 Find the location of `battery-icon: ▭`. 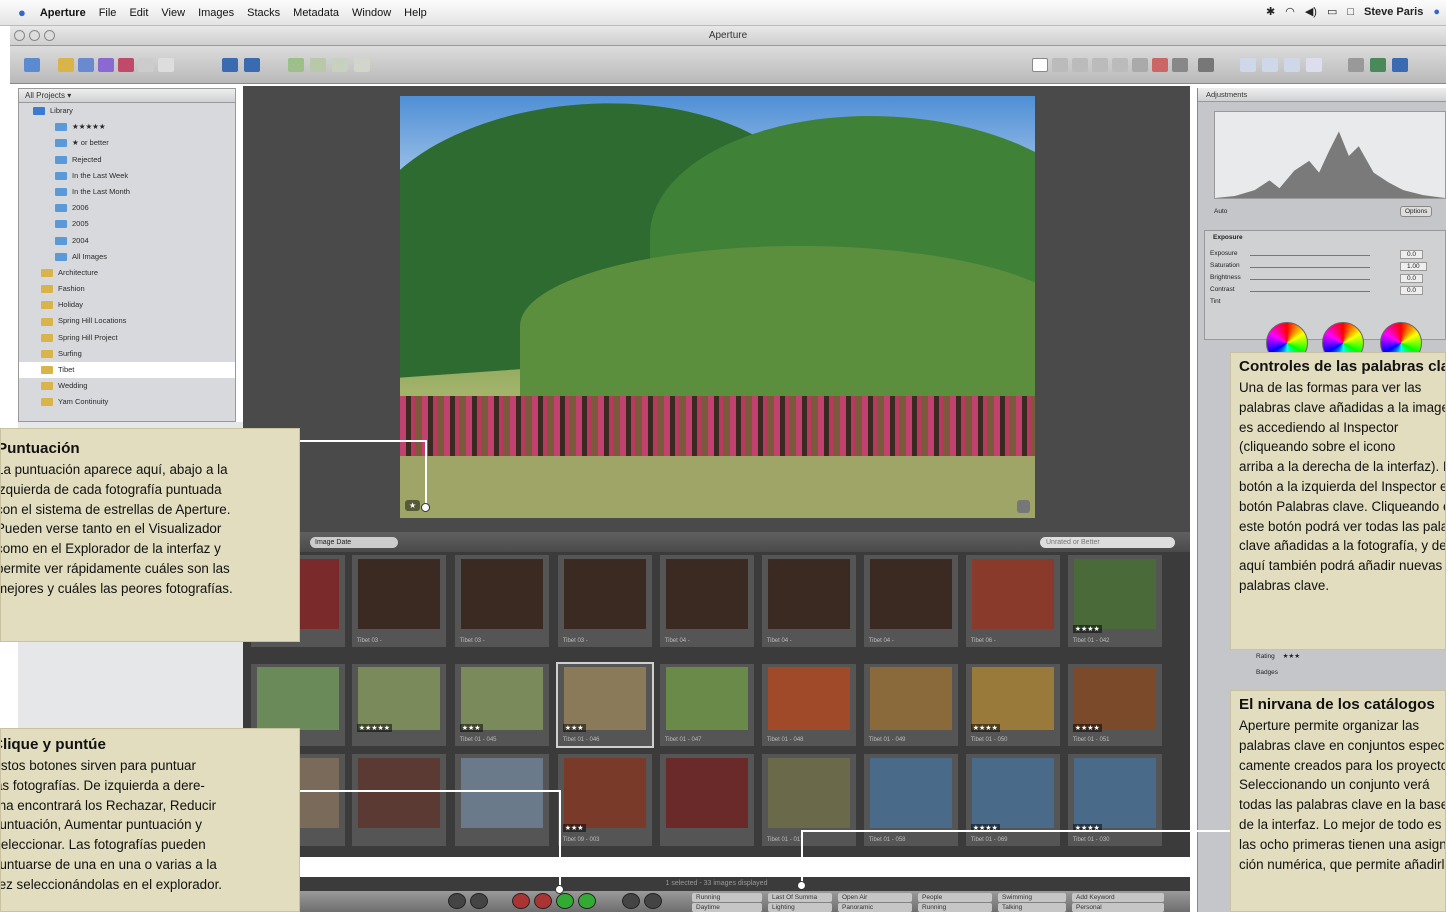

battery-icon: ▭ is located at coordinates (1332, 11).